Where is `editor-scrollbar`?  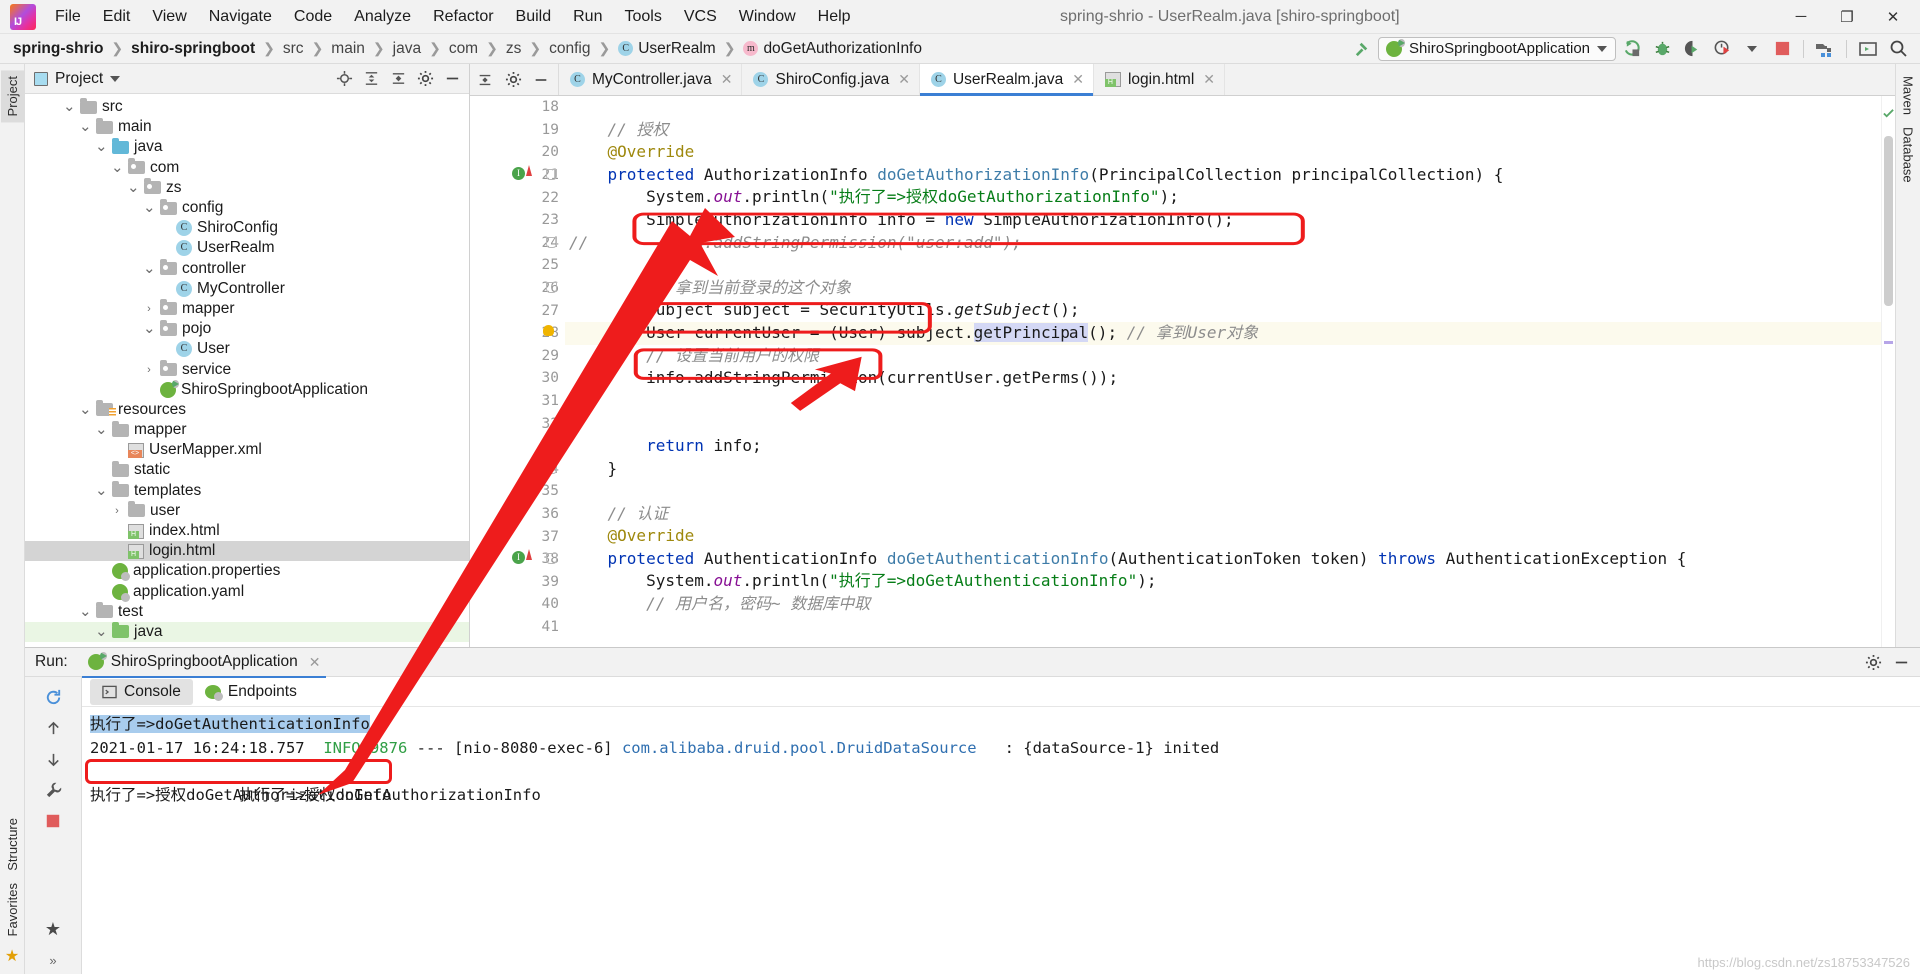 editor-scrollbar is located at coordinates (1888, 371).